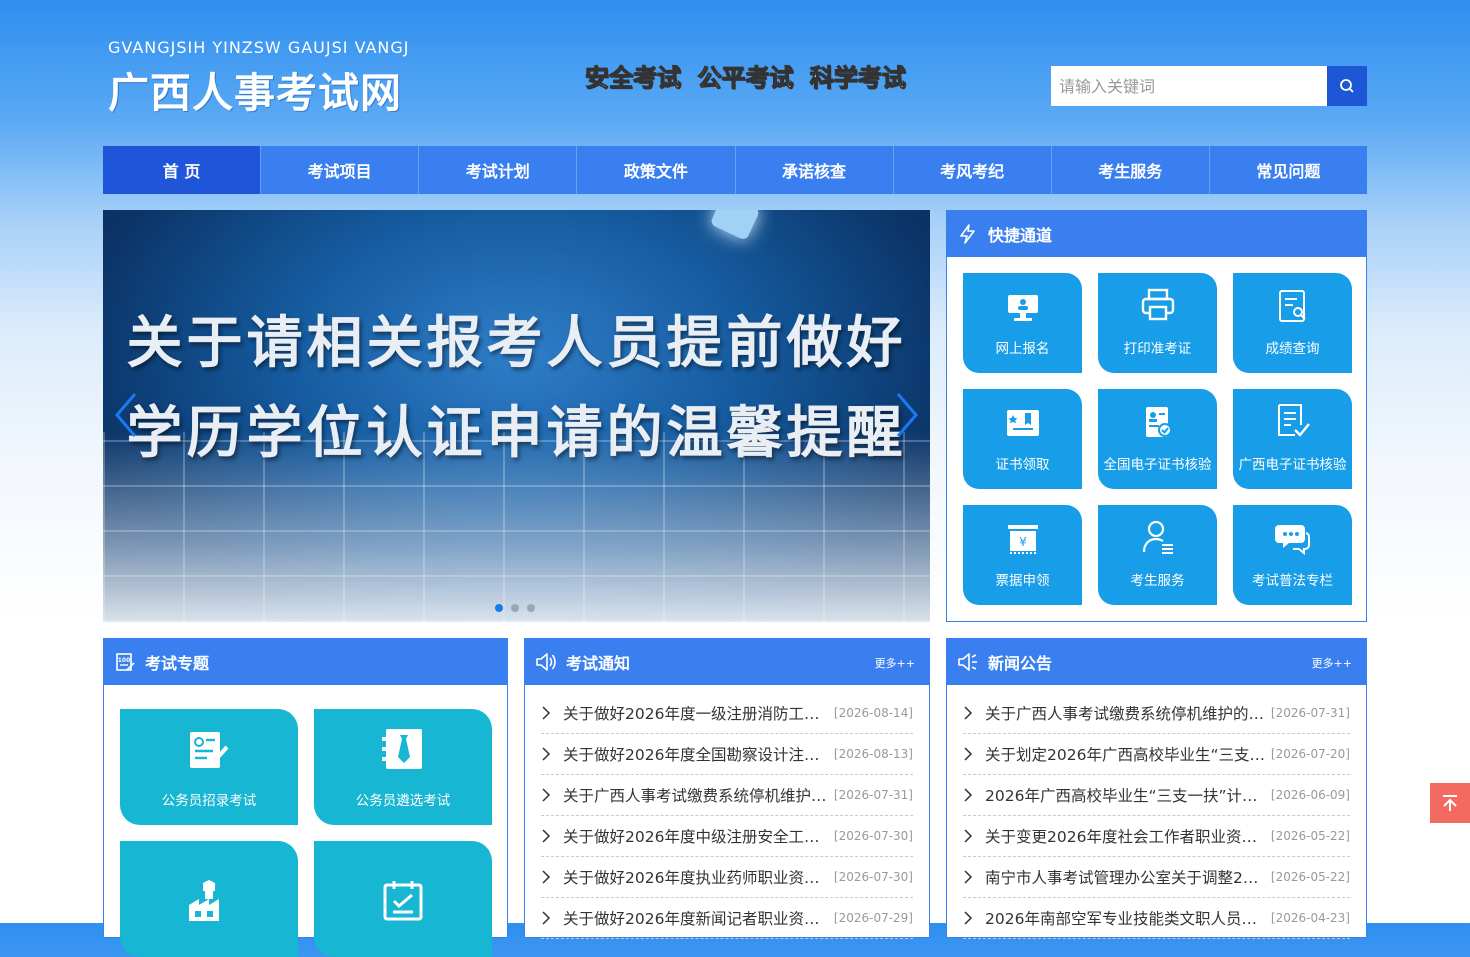  What do you see at coordinates (873, 754) in the screenshot?
I see `notice-item-date: [2026-08-13]` at bounding box center [873, 754].